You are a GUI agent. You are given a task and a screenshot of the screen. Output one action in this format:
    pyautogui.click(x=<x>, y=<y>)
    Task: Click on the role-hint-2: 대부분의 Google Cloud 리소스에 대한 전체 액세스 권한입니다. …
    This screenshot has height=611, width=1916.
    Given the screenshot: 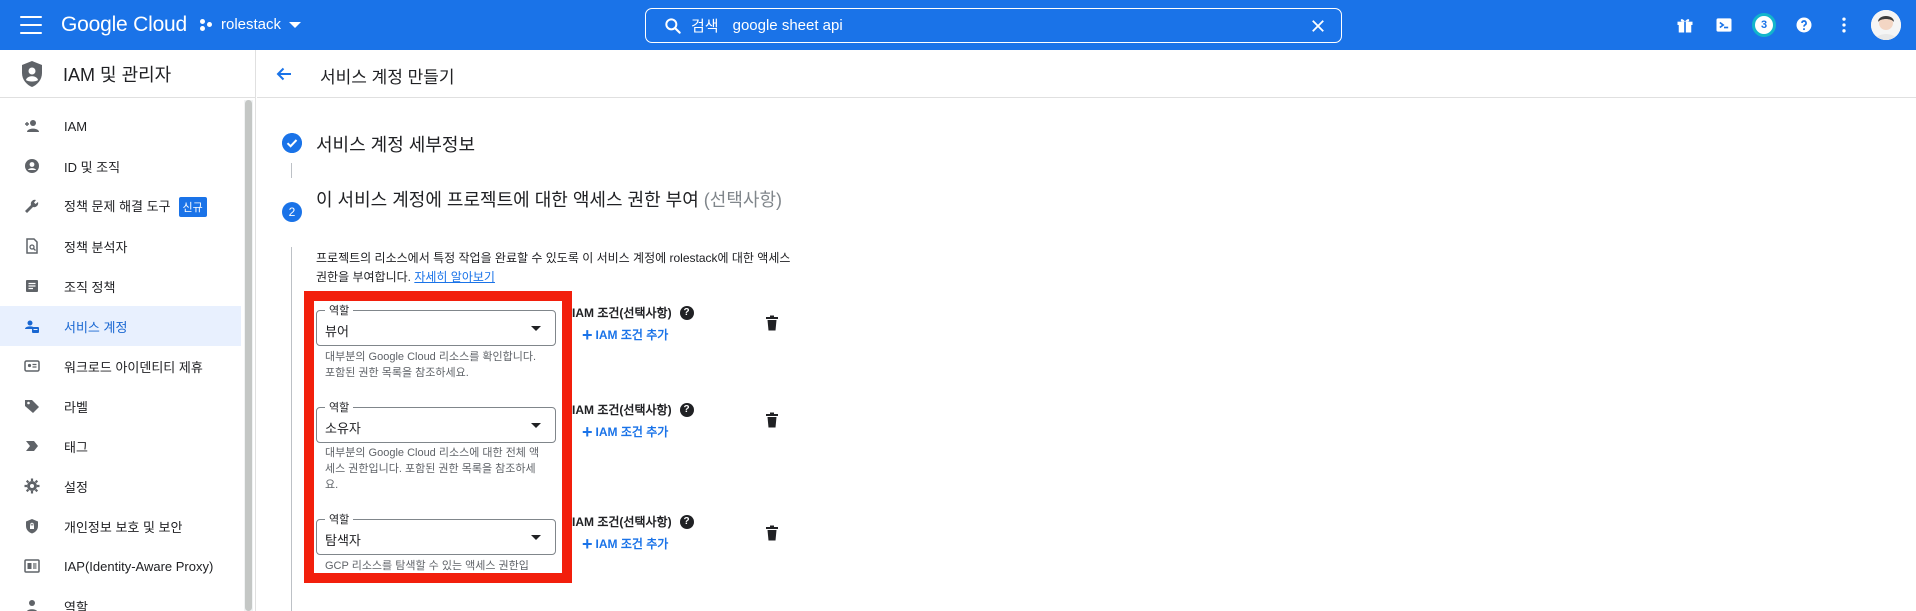 What is the action you would take?
    pyautogui.click(x=432, y=469)
    